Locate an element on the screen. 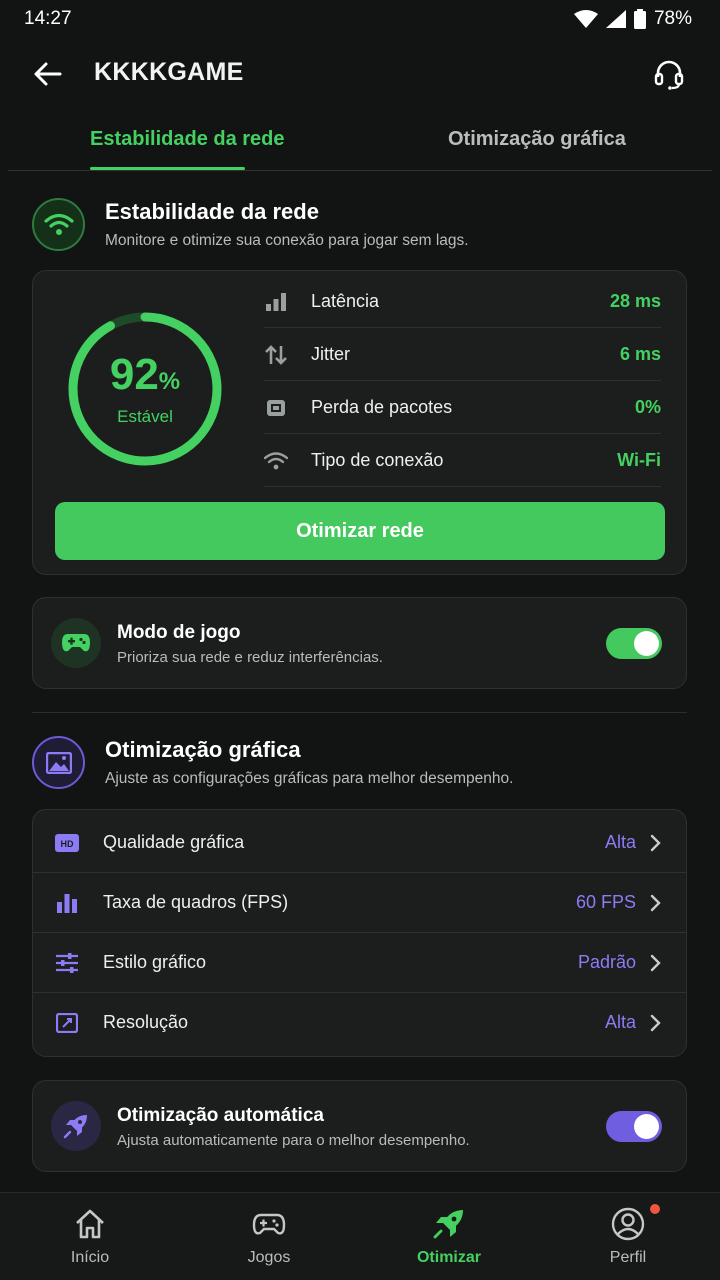 This screenshot has height=1280, width=720. resolution-icon is located at coordinates (67, 1023).